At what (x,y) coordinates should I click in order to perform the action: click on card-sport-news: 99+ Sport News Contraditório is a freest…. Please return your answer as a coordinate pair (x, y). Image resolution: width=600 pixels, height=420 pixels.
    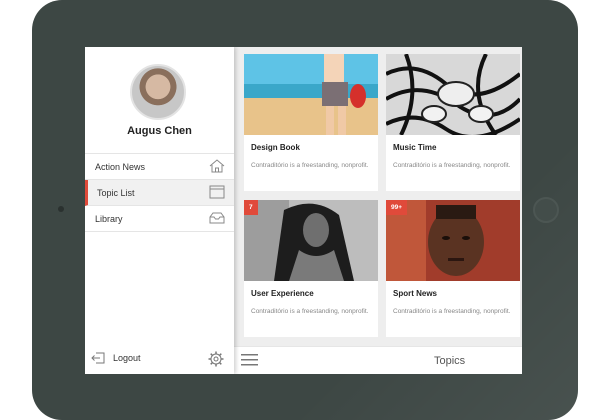
    Looking at the image, I should click on (453, 268).